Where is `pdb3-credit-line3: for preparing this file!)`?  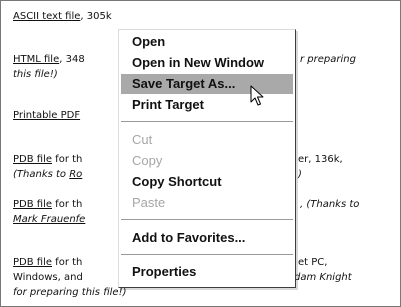 pdb3-credit-line3: for preparing this file!) is located at coordinates (70, 292).